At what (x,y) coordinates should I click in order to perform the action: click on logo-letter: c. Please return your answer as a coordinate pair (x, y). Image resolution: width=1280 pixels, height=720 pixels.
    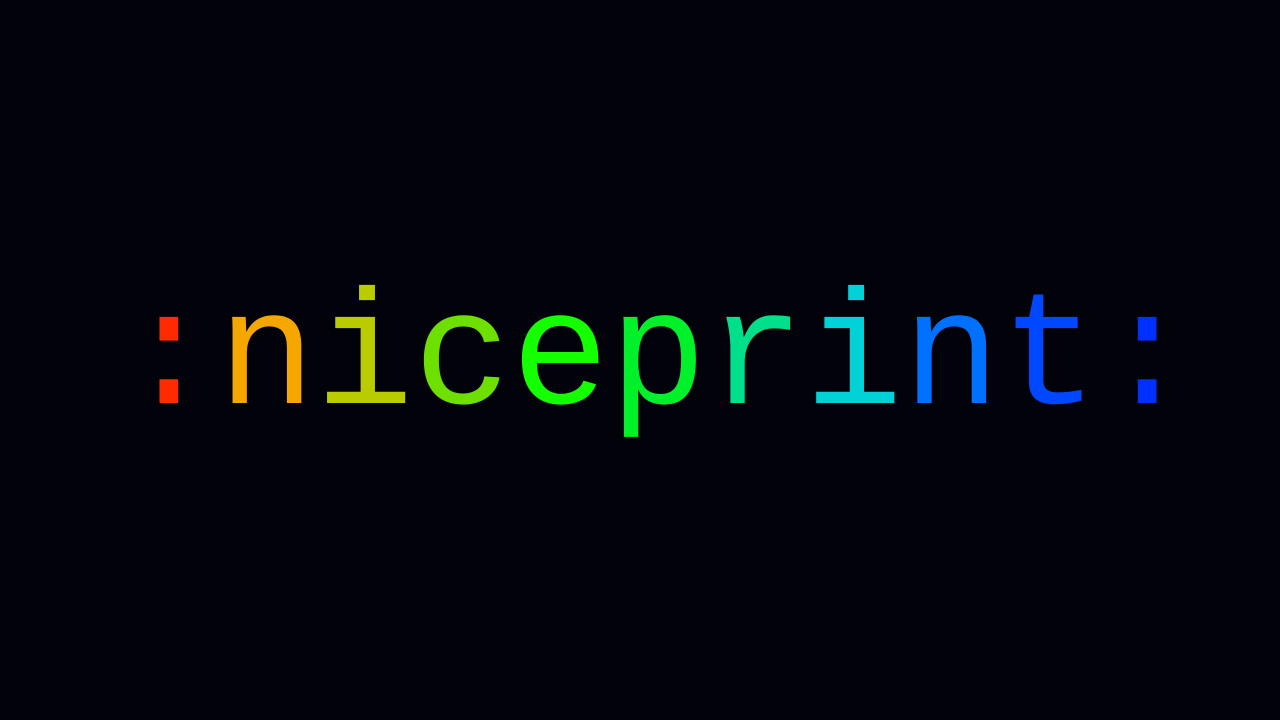
    Looking at the image, I should click on (462, 359).